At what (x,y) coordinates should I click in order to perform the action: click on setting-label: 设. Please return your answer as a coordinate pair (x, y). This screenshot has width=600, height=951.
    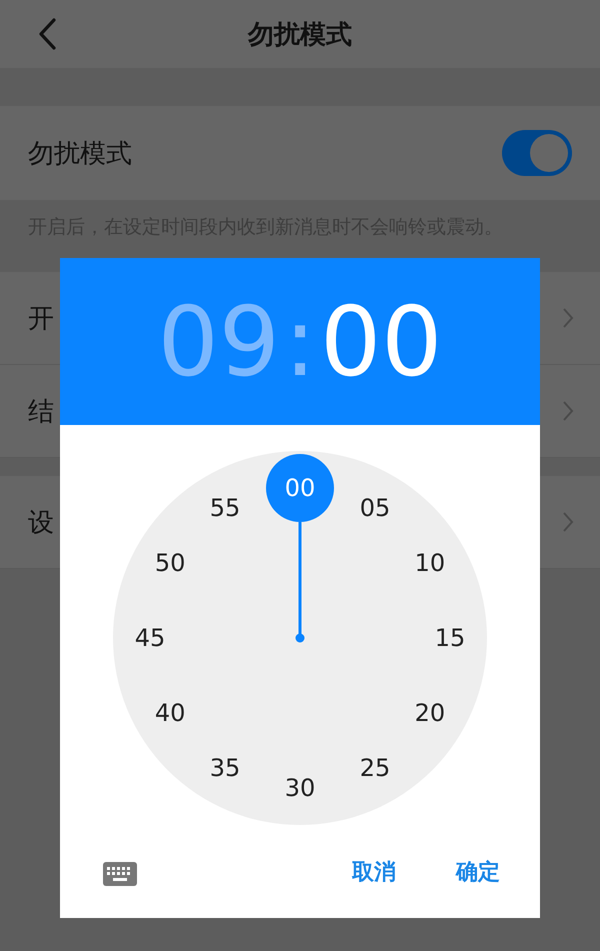
    Looking at the image, I should click on (41, 523).